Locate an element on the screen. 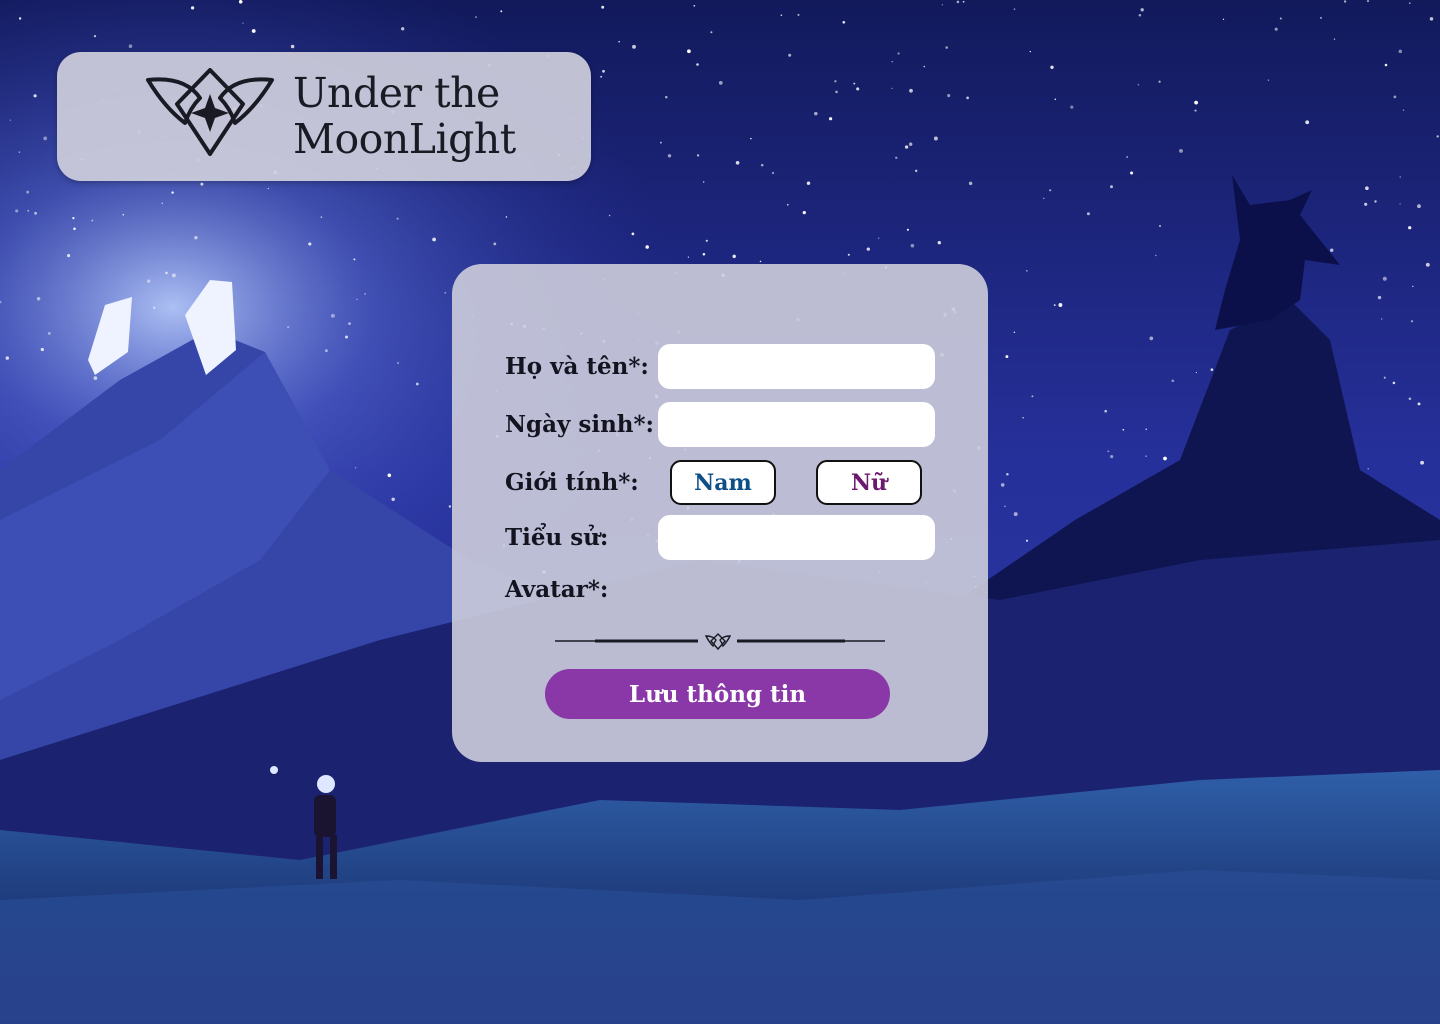 This screenshot has width=1440, height=1024. gender-female-button: Nữ is located at coordinates (869, 482).